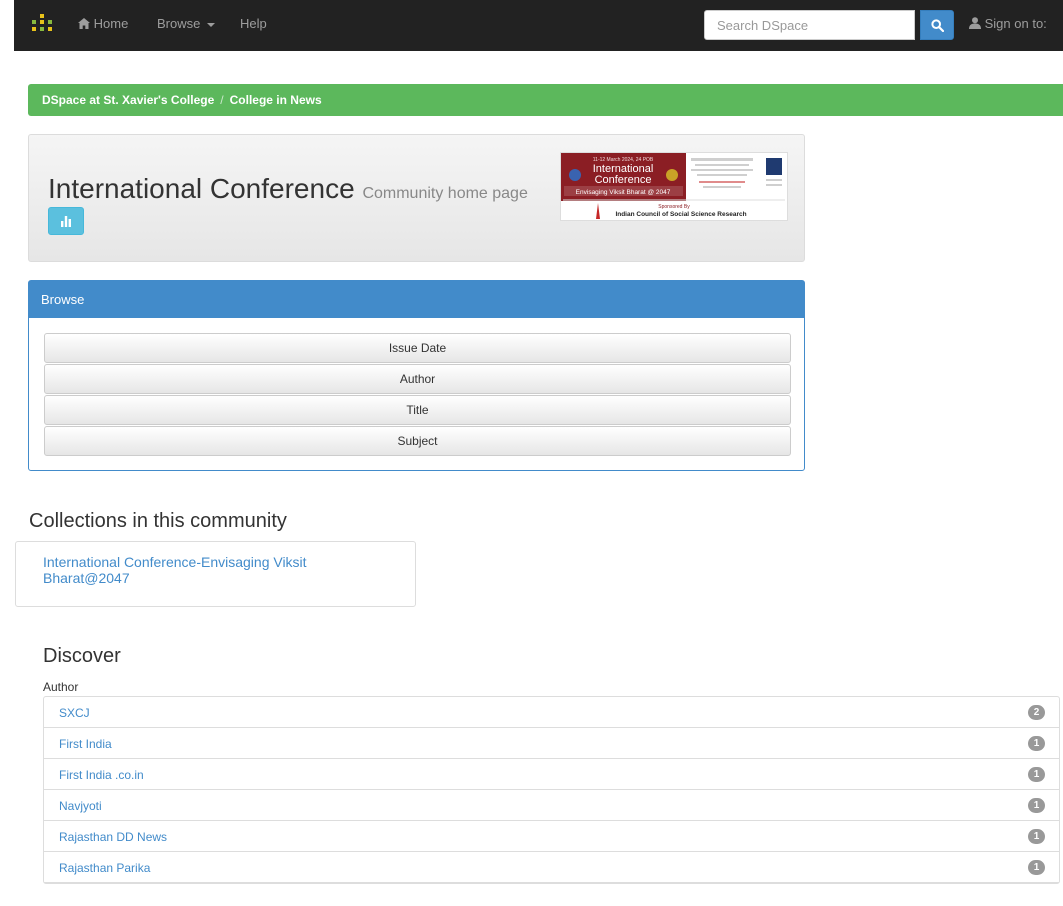  What do you see at coordinates (1036, 712) in the screenshot?
I see `facet-count-badge: 2` at bounding box center [1036, 712].